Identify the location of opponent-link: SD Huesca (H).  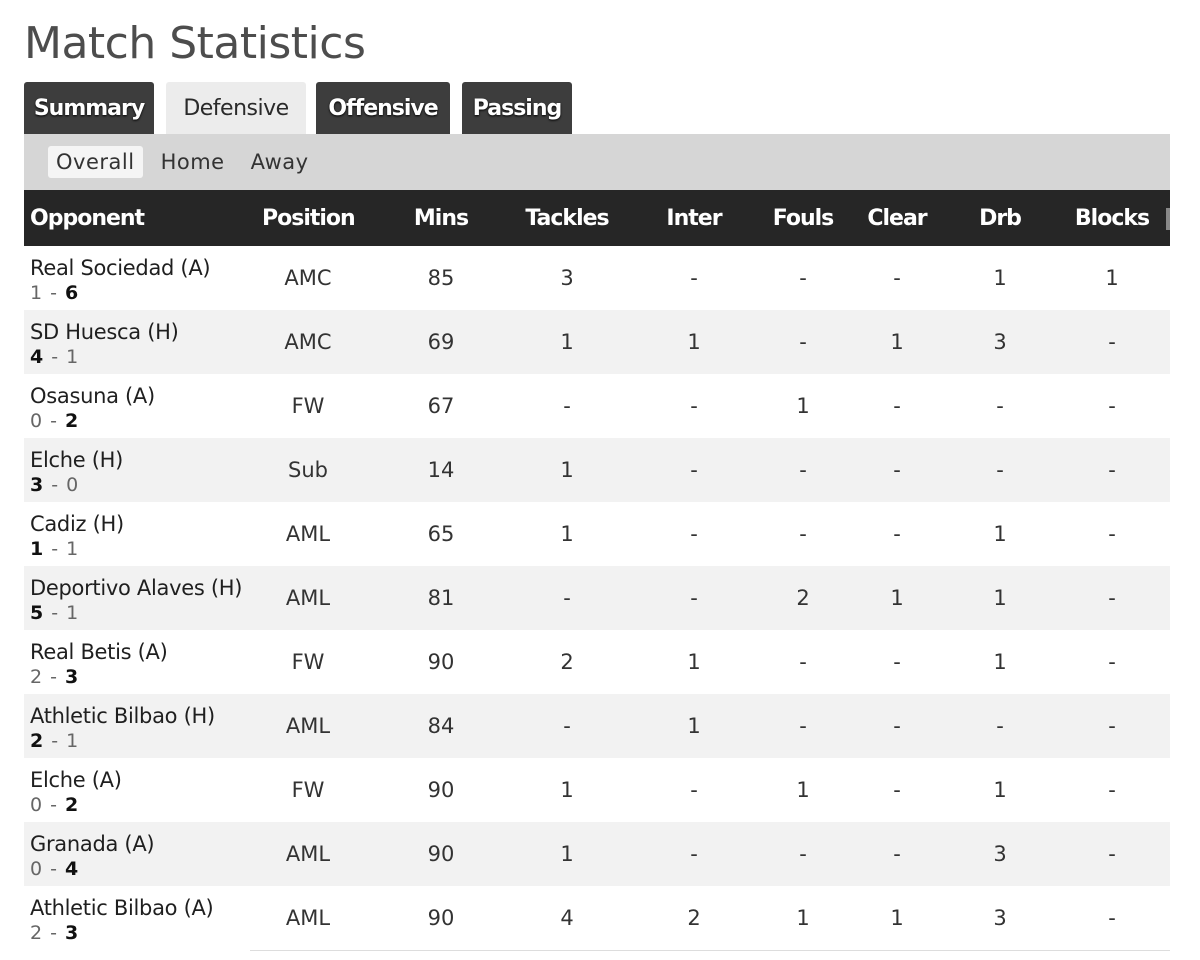
(145, 332).